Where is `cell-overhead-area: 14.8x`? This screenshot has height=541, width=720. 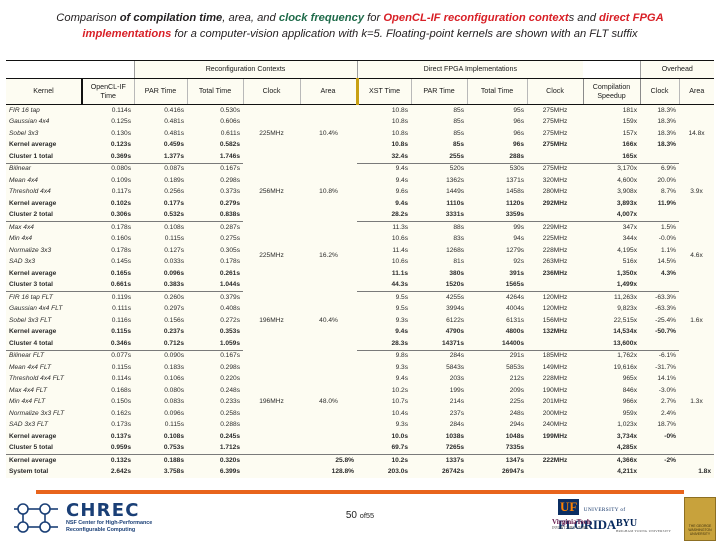 cell-overhead-area: 14.8x is located at coordinates (696, 133).